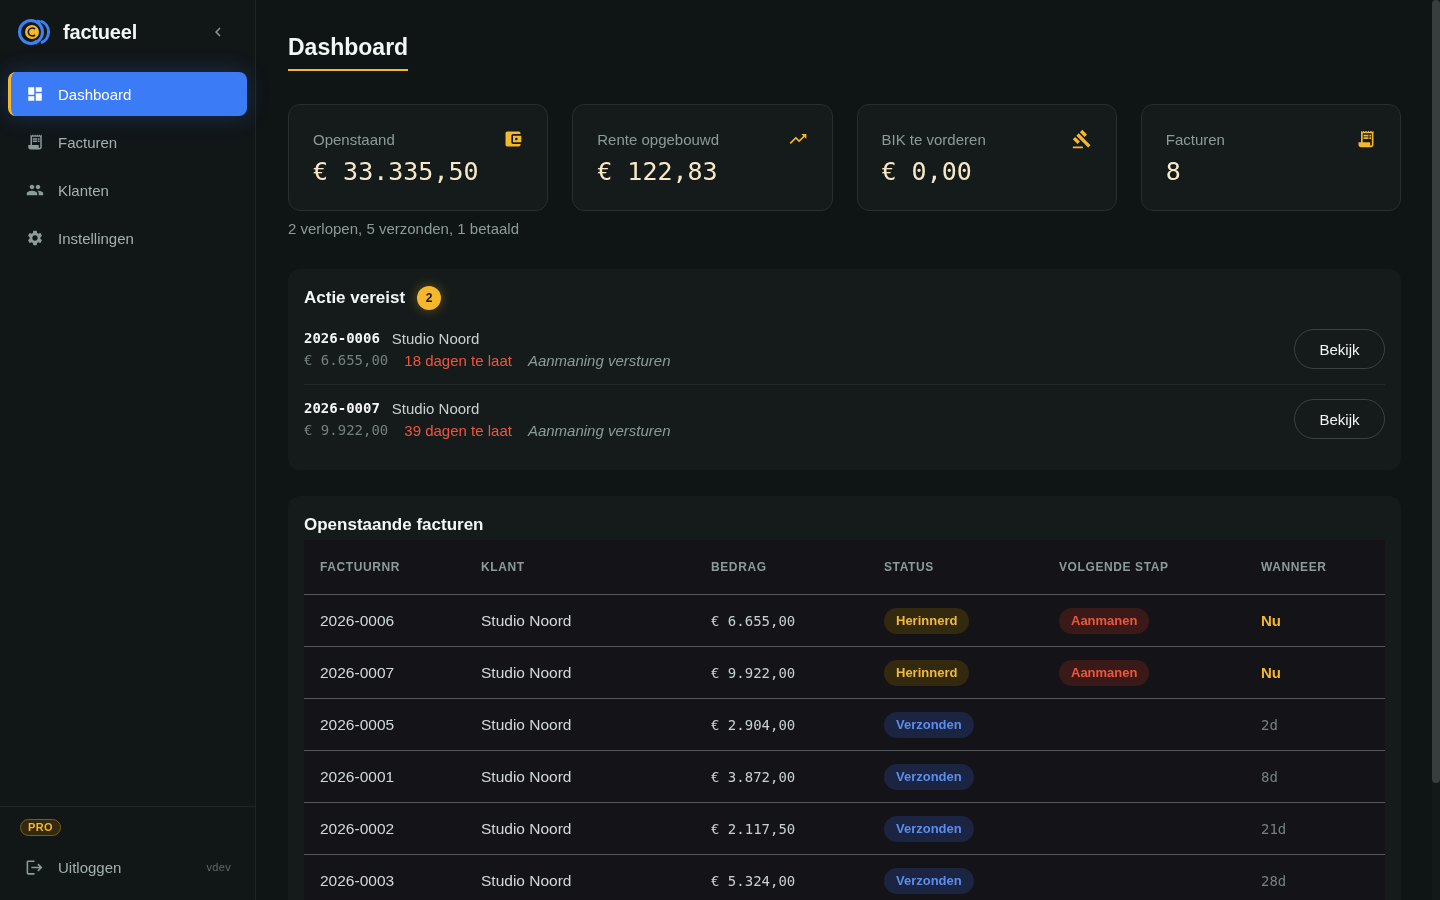 The width and height of the screenshot is (1440, 900). I want to click on table-cell: € 2.117,50, so click(753, 828).